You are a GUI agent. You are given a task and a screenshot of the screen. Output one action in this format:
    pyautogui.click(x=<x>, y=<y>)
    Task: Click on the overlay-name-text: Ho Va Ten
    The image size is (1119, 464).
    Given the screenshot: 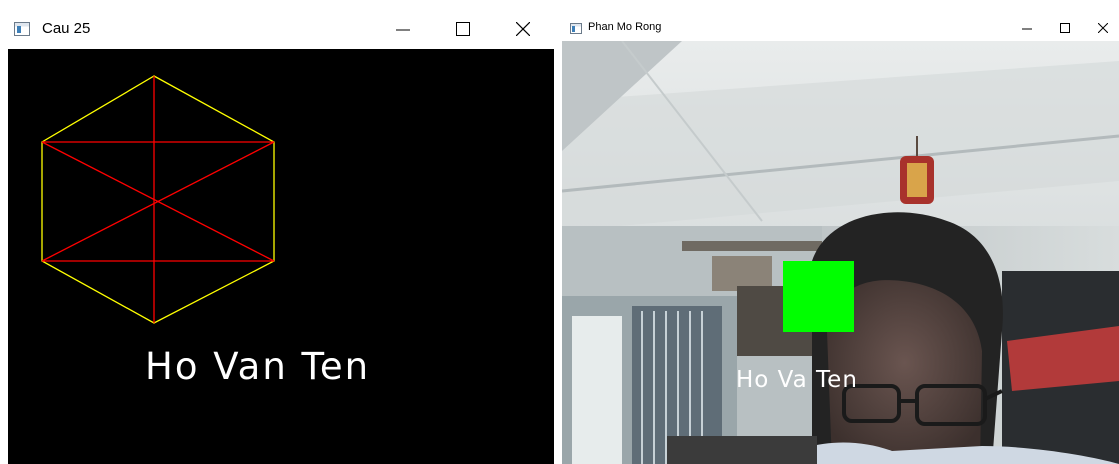 What is the action you would take?
    pyautogui.click(x=797, y=380)
    